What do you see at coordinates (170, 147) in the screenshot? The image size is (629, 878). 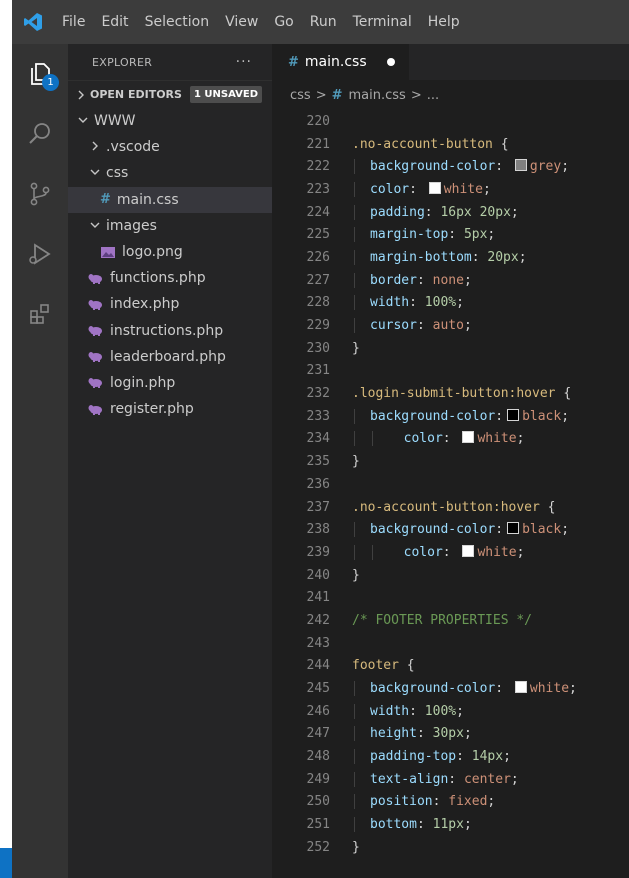 I see `folder-vscode: .vscode` at bounding box center [170, 147].